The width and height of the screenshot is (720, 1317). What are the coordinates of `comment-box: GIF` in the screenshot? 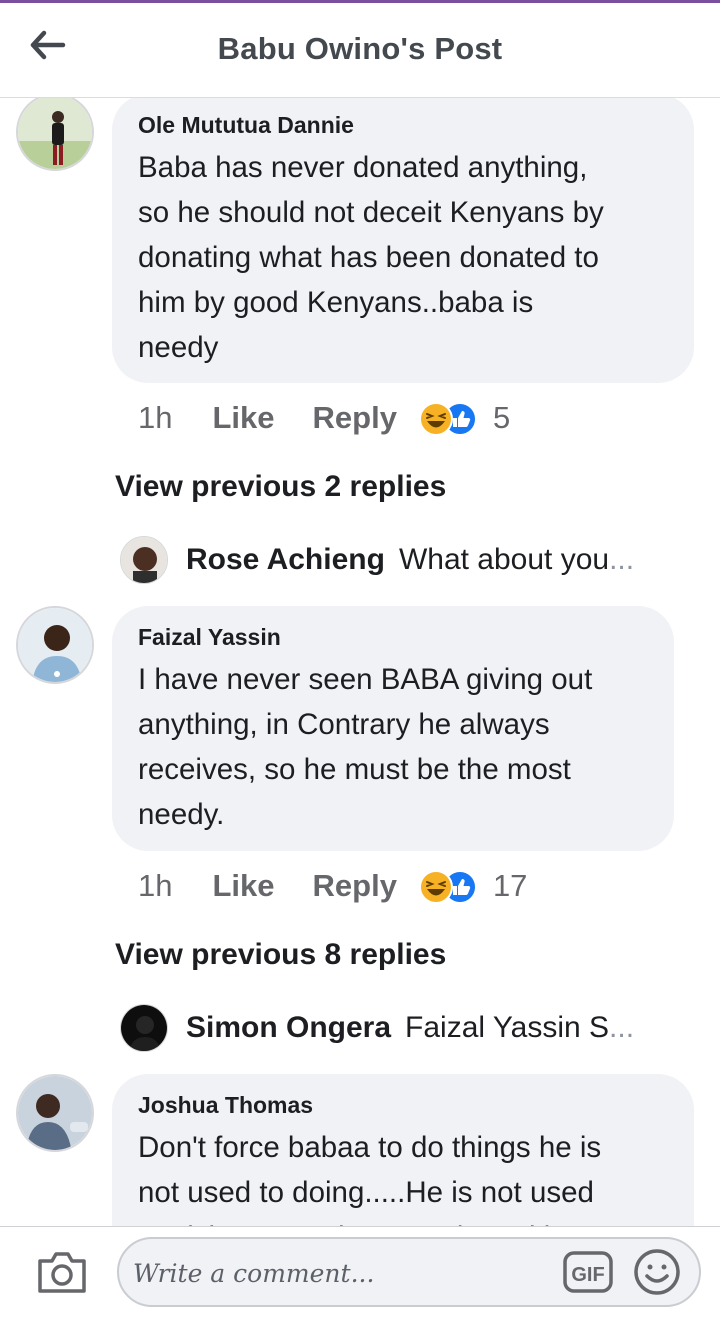 It's located at (409, 1272).